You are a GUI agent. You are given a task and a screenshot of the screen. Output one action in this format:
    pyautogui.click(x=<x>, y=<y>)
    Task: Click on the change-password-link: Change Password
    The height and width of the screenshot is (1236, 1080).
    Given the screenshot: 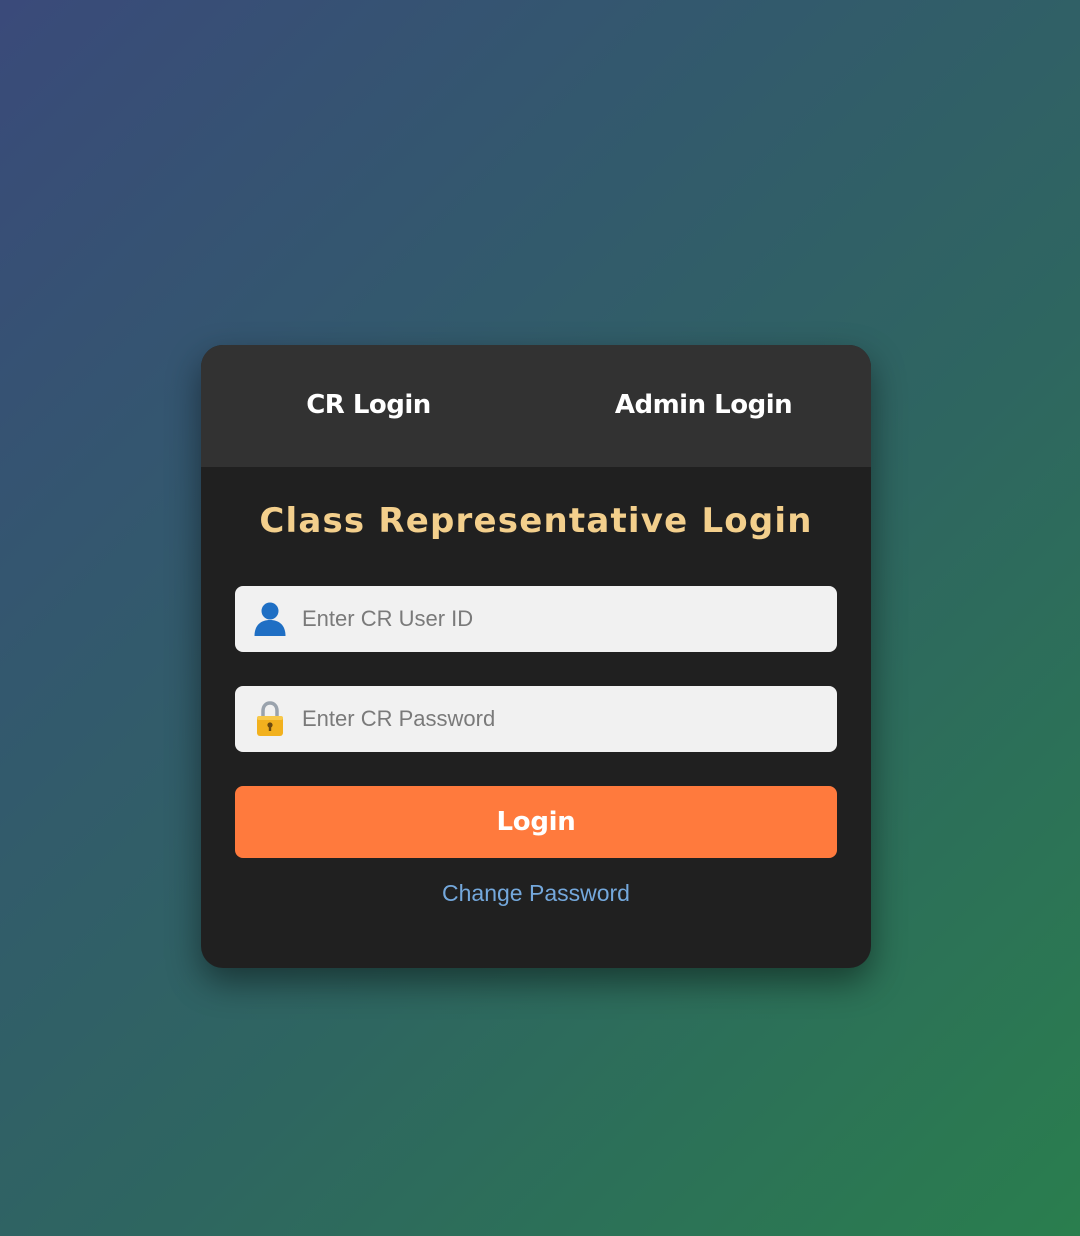 What is the action you would take?
    pyautogui.click(x=536, y=893)
    